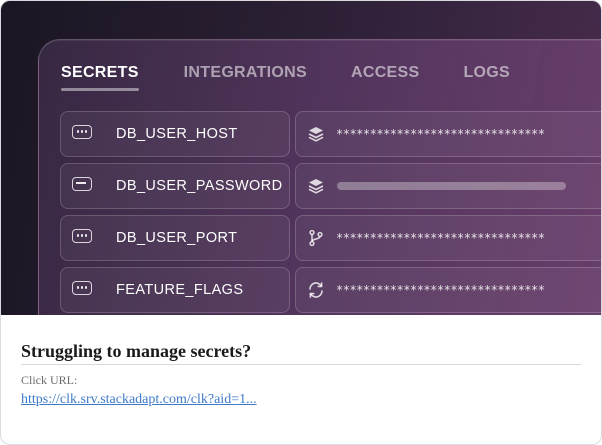 The image size is (602, 445). I want to click on tab-logs: LOGS, so click(486, 73).